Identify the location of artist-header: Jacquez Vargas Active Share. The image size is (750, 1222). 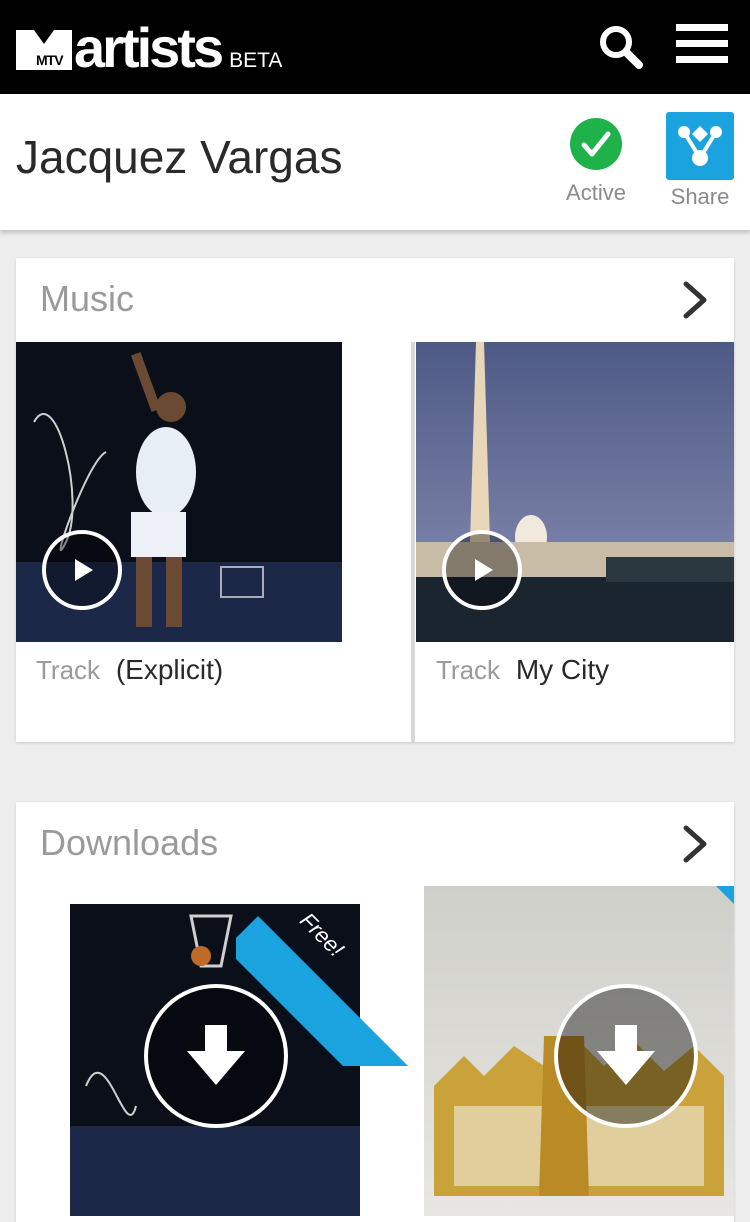
(375, 162).